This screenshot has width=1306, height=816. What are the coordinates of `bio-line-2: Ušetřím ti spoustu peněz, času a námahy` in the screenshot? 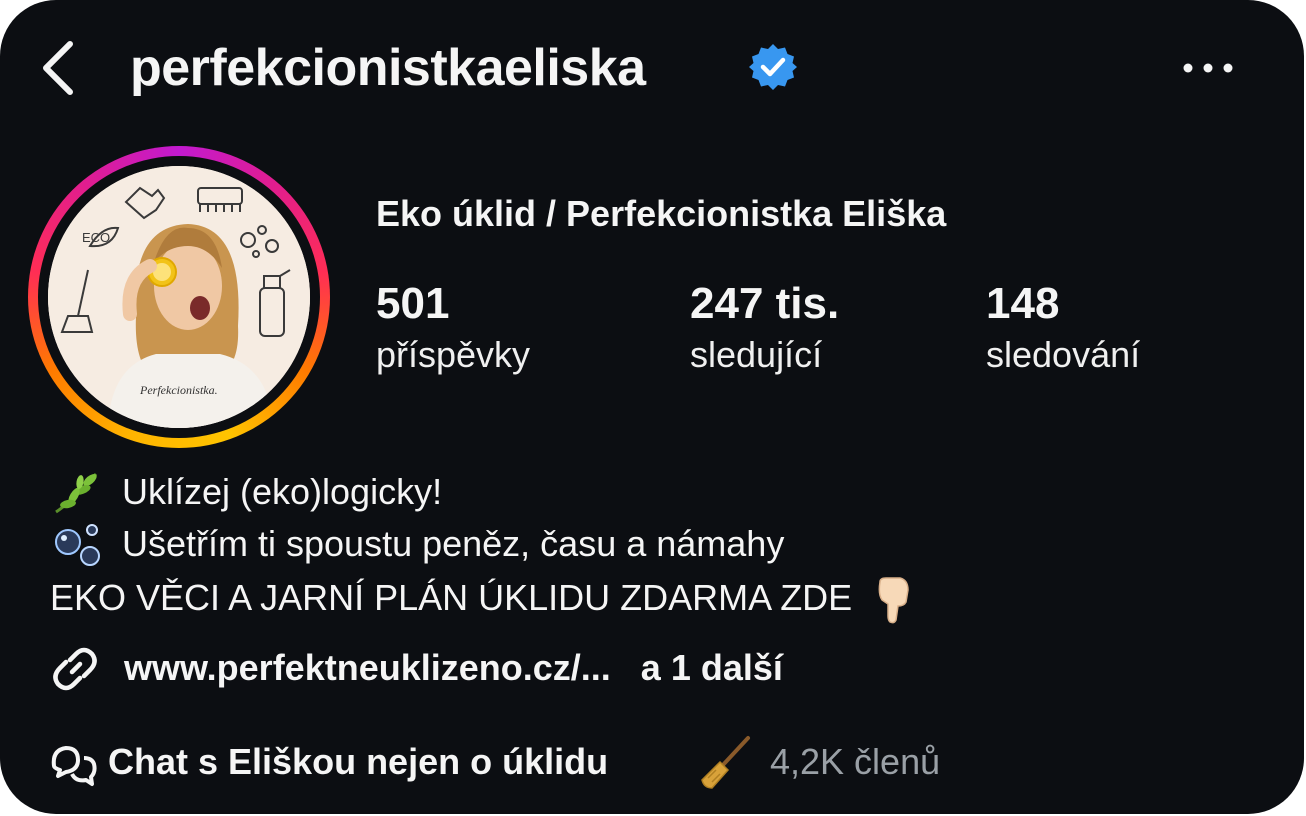 It's located at (417, 544).